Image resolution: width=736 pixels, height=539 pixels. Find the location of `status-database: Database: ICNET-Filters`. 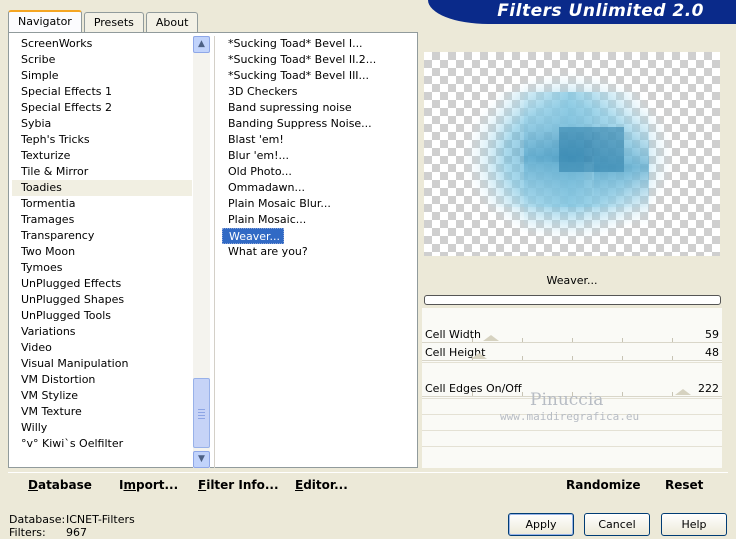

status-database: Database: ICNET-Filters is located at coordinates (72, 519).